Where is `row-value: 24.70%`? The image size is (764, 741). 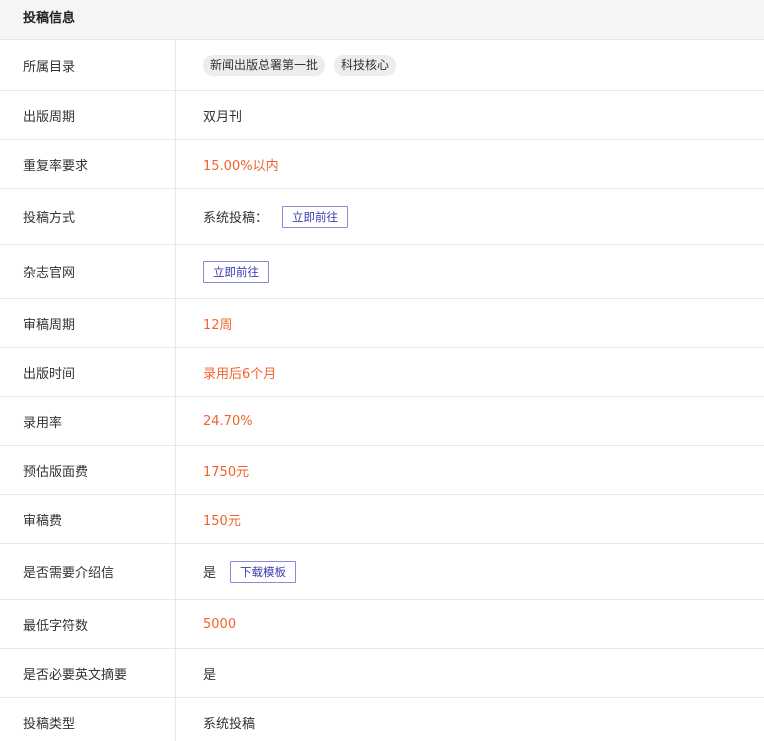 row-value: 24.70% is located at coordinates (228, 421).